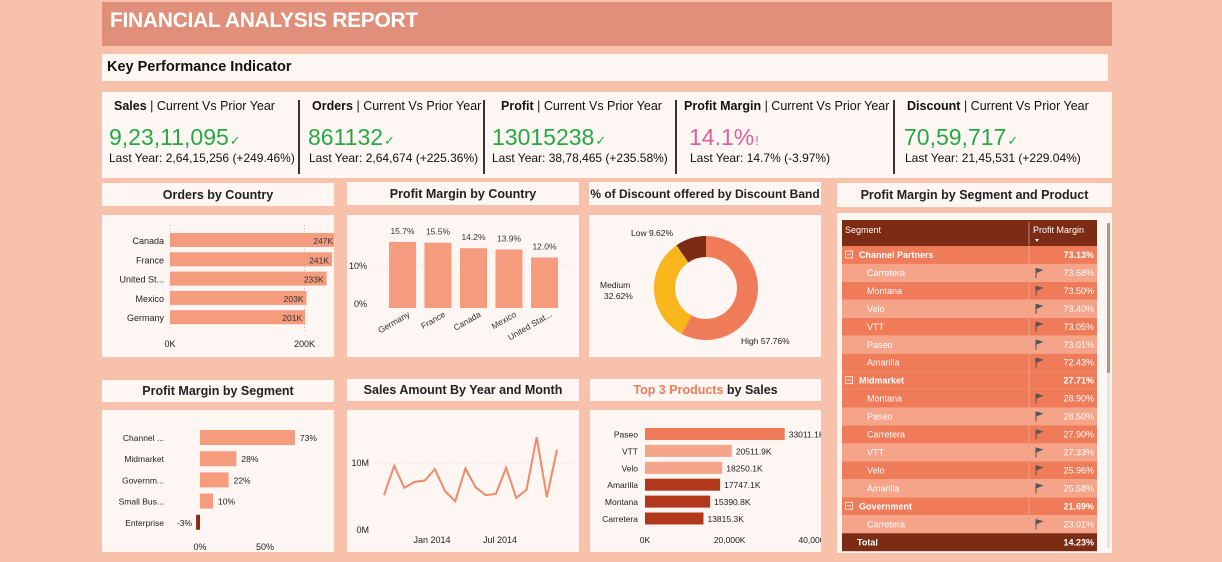  I want to click on data-label: 20511.9K, so click(754, 451).